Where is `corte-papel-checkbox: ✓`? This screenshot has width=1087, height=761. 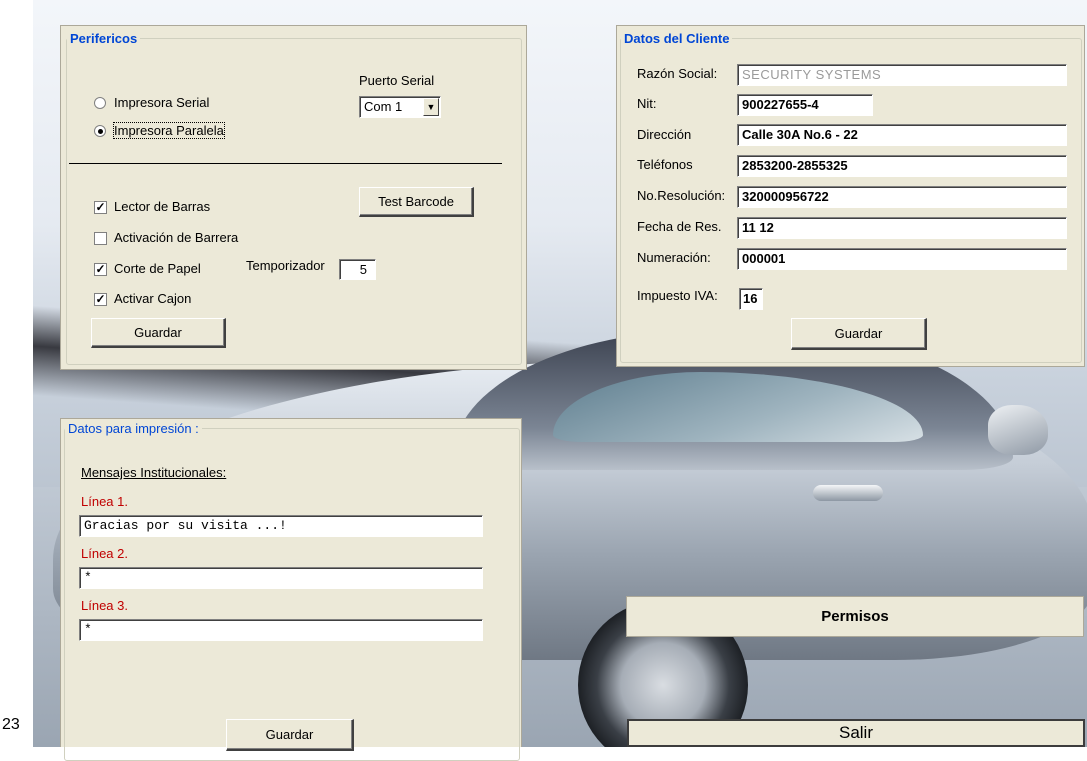 corte-papel-checkbox: ✓ is located at coordinates (100, 269).